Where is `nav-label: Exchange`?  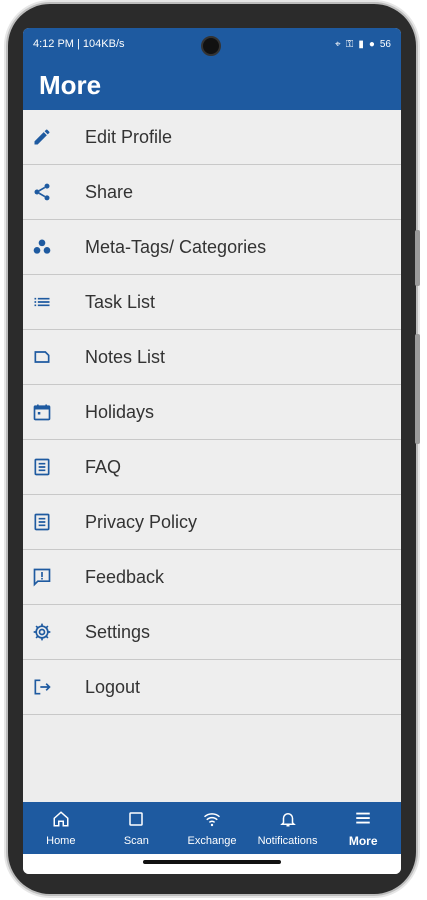 nav-label: Exchange is located at coordinates (212, 840).